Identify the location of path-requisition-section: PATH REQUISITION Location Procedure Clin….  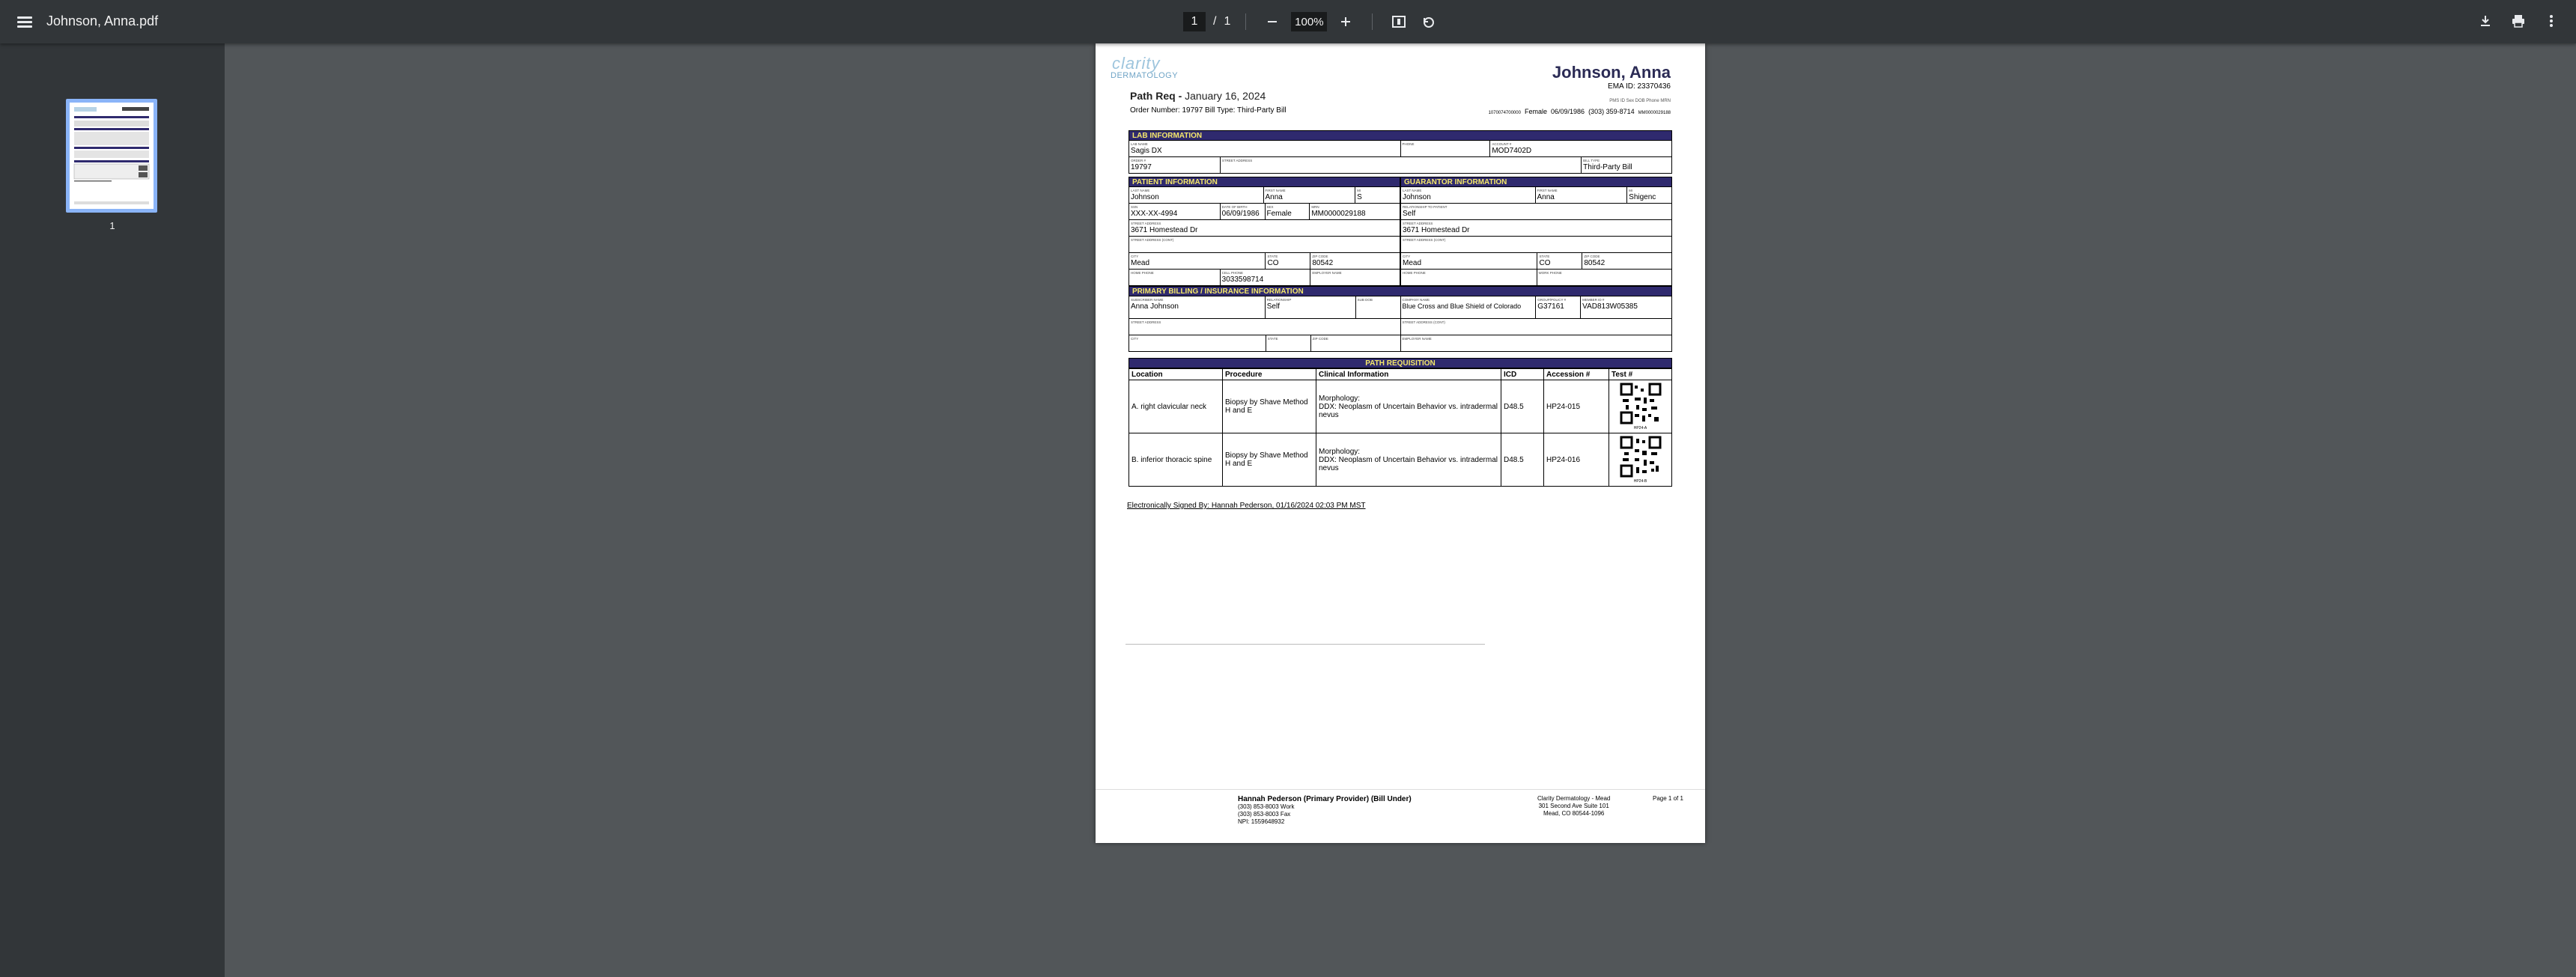
(1400, 422).